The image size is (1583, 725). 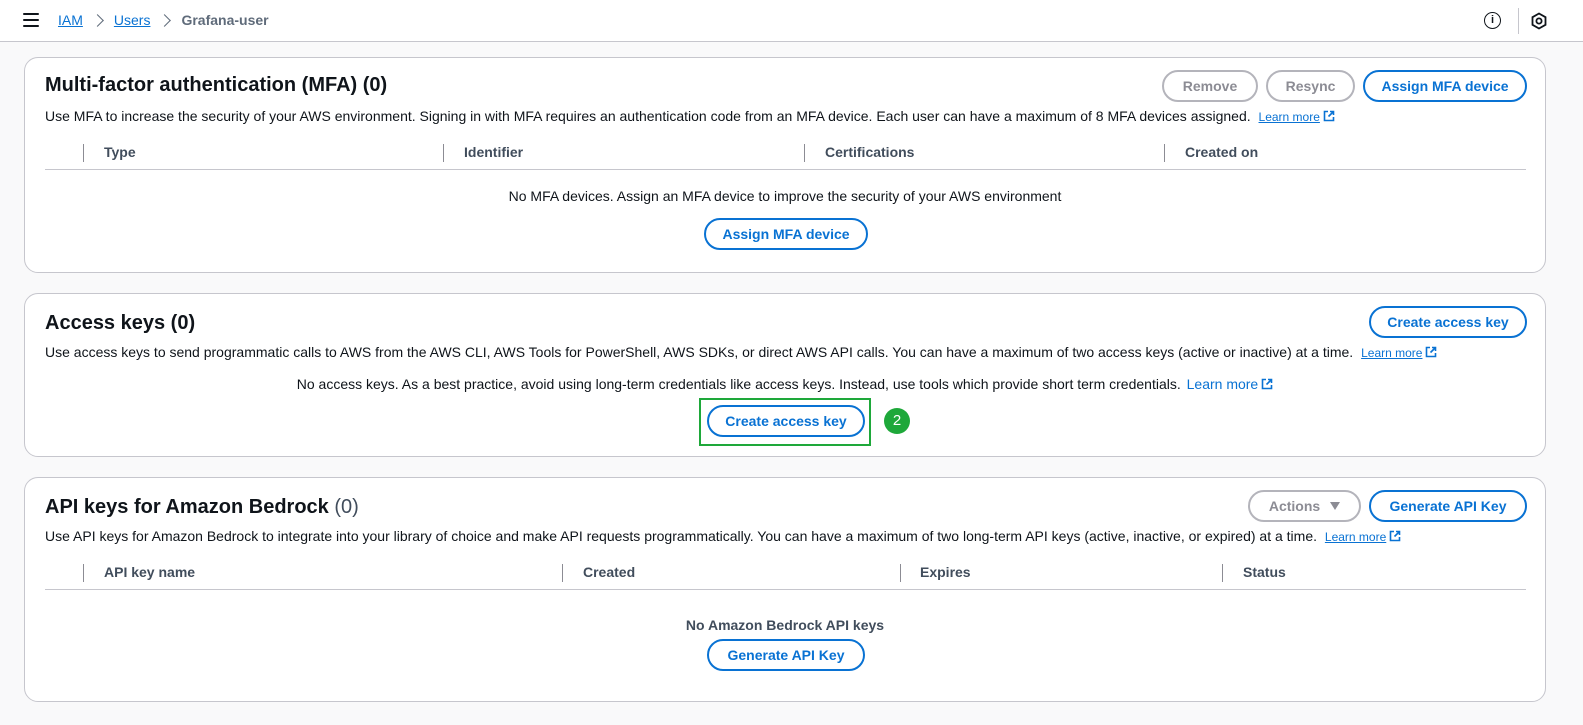 What do you see at coordinates (1310, 86) in the screenshot?
I see `resync-button: Resync` at bounding box center [1310, 86].